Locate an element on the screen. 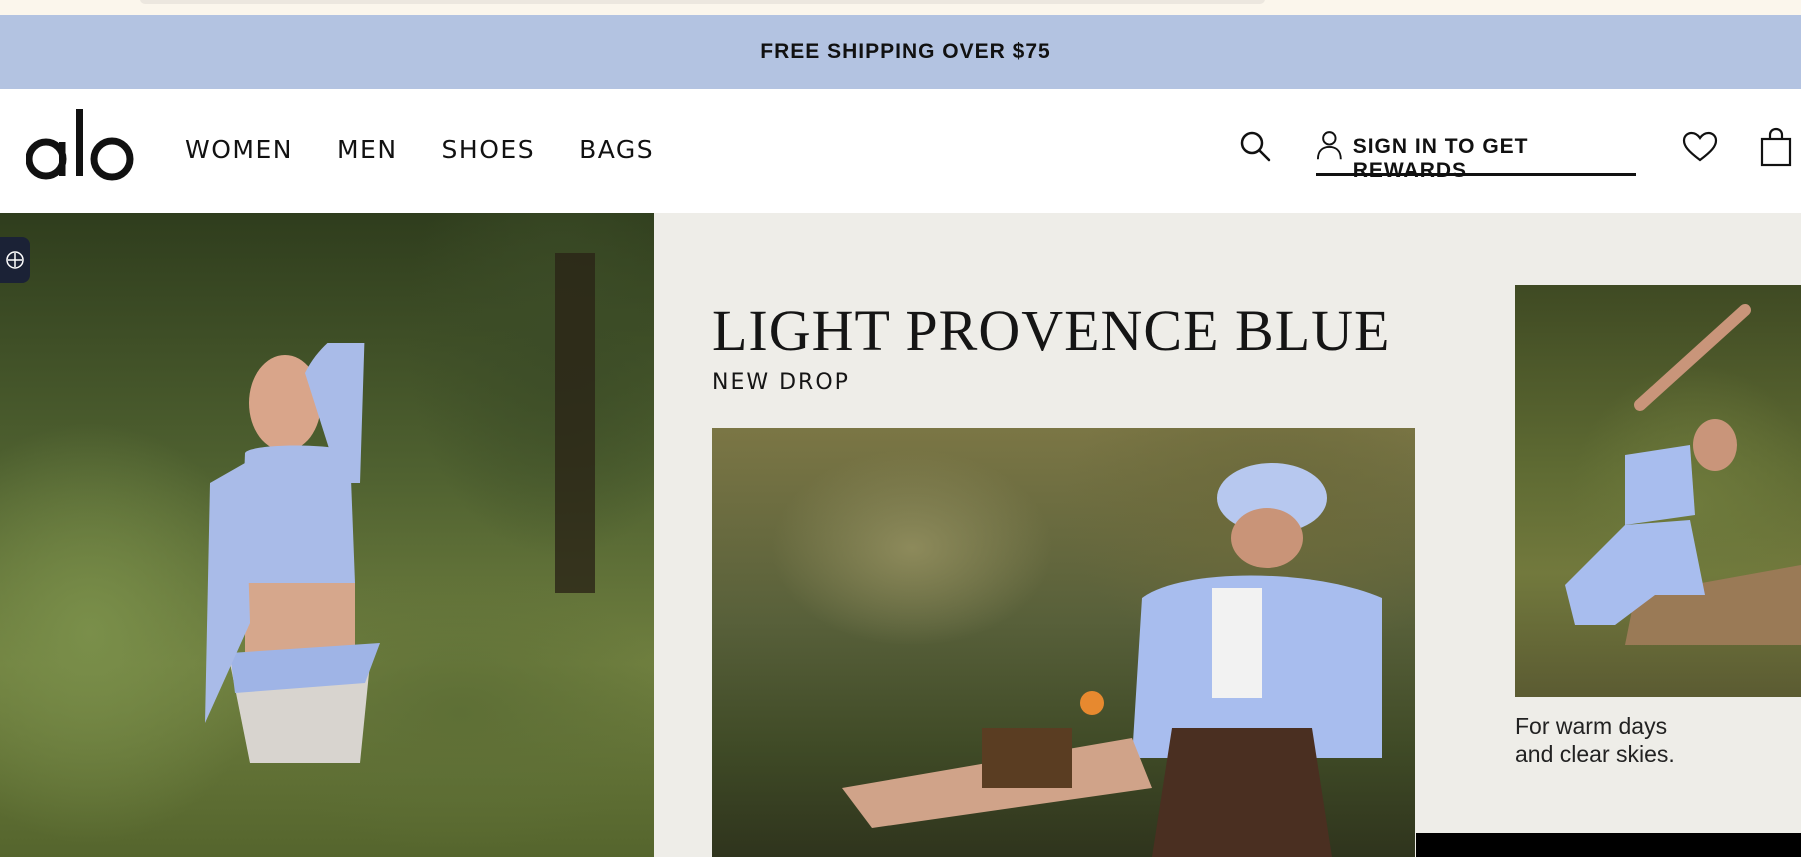 The height and width of the screenshot is (857, 1801). user-icon is located at coordinates (1329, 145).